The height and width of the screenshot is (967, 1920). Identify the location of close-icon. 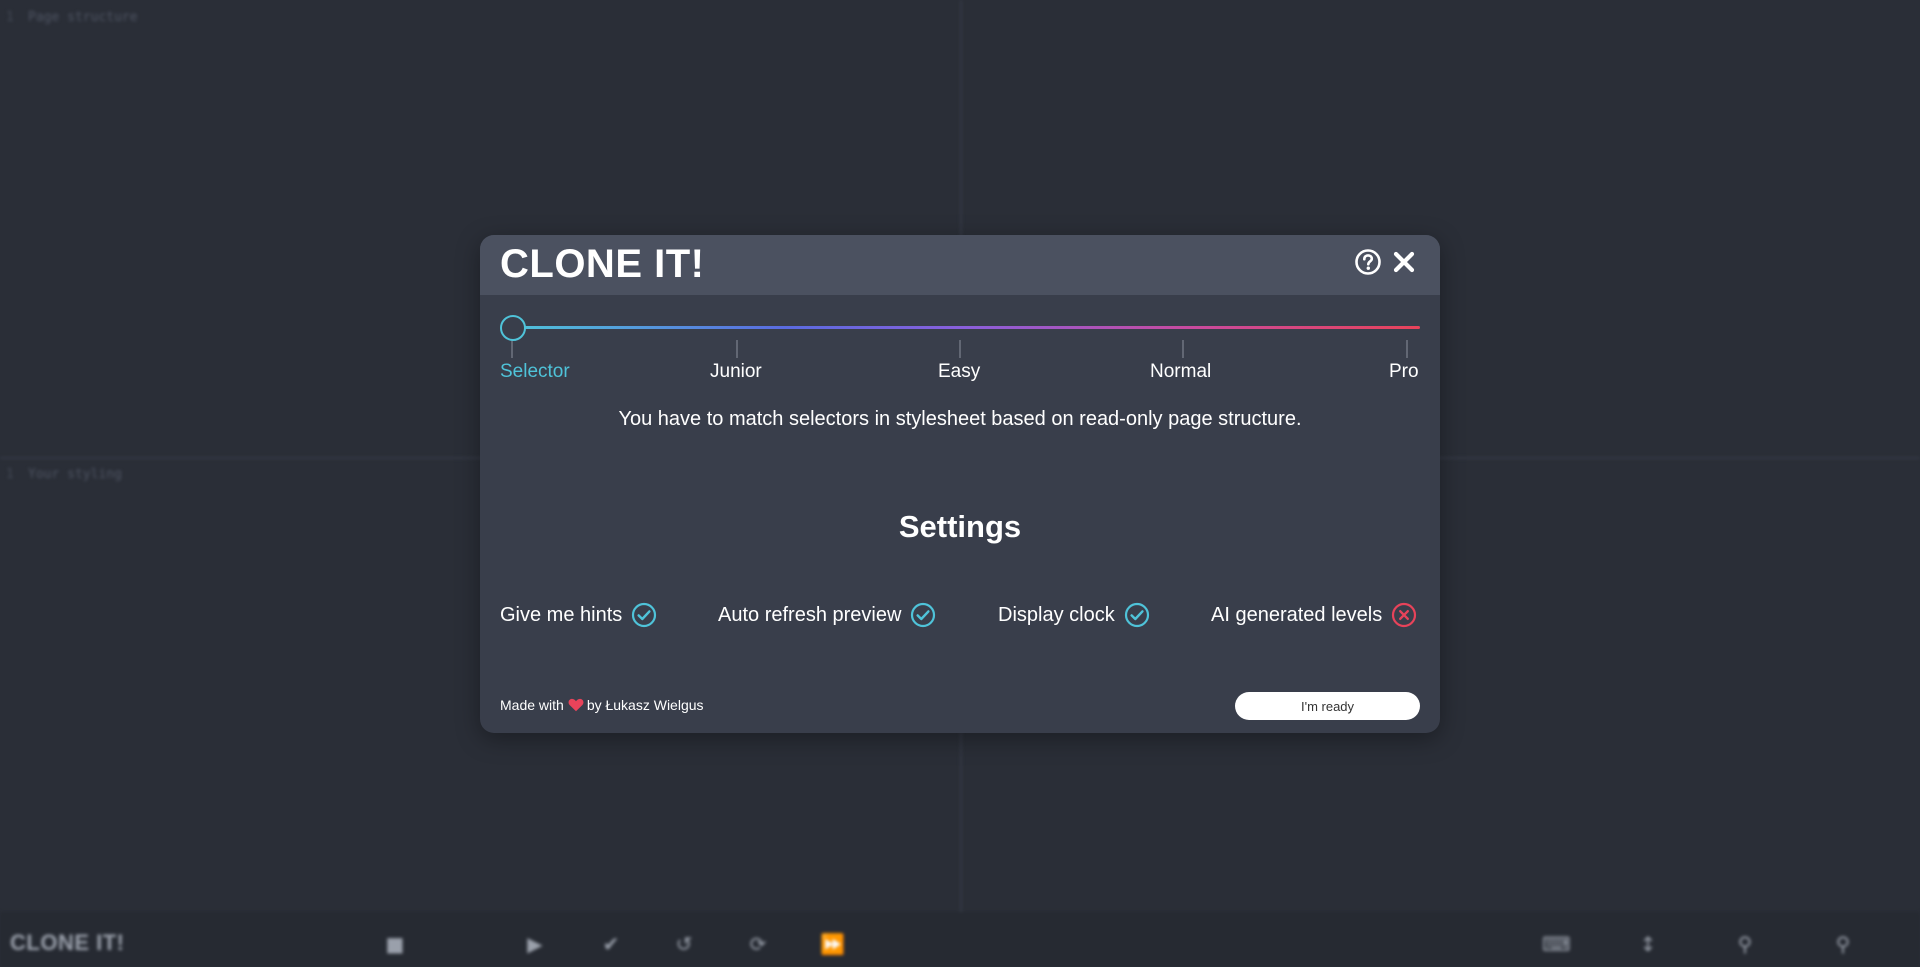
(1404, 262).